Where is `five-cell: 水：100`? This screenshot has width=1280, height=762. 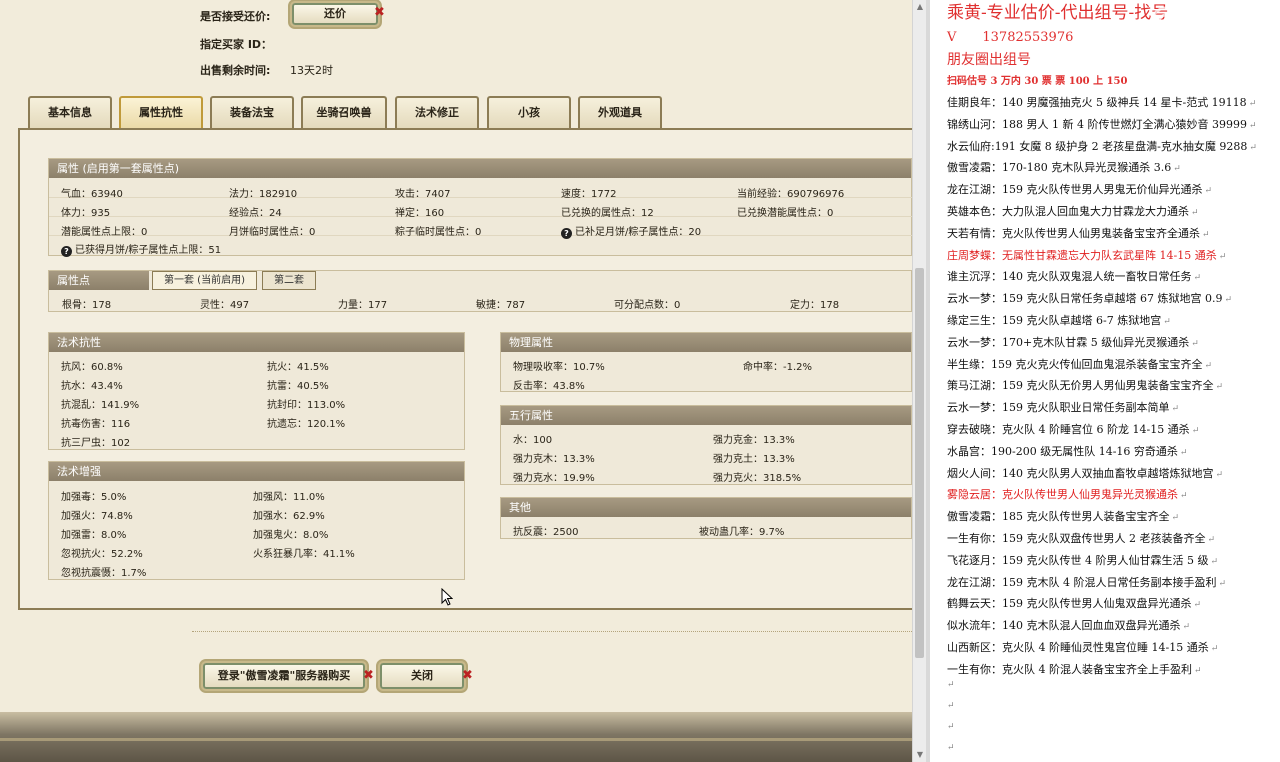 five-cell: 水：100 is located at coordinates (533, 440).